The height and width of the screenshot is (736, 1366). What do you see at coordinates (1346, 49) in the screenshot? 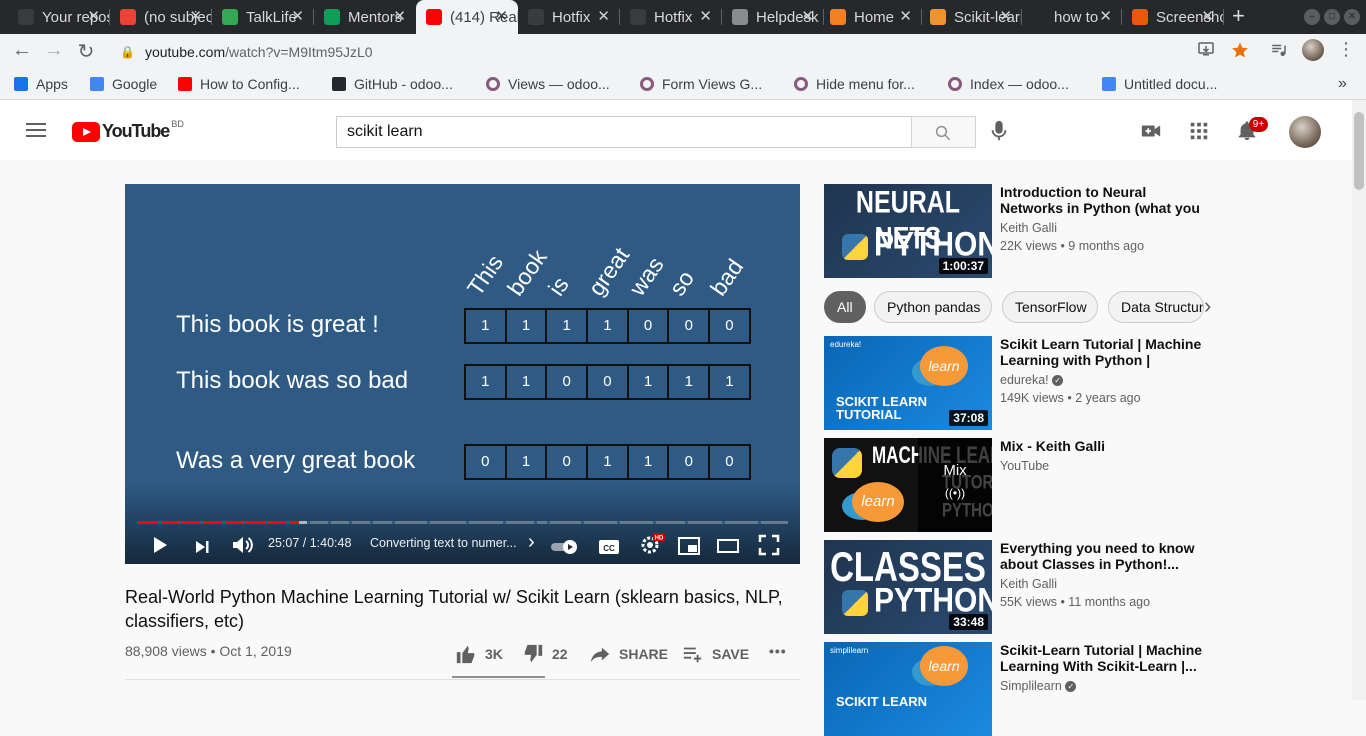
I see `browser-menu-button: ⋮` at bounding box center [1346, 49].